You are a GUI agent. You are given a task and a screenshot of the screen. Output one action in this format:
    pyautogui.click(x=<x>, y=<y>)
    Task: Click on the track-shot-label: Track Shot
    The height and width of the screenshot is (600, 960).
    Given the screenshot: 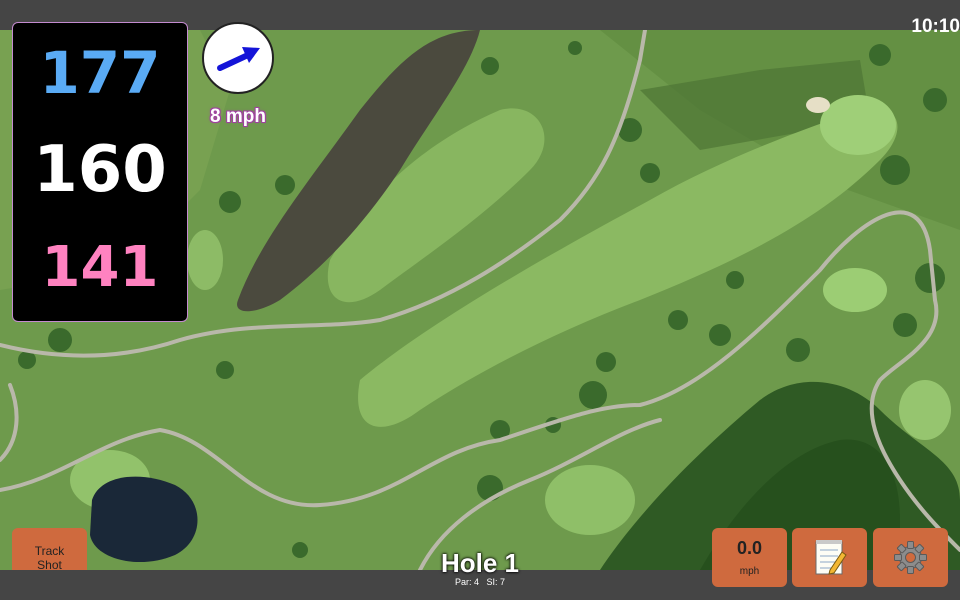 What is the action you would take?
    pyautogui.click(x=49, y=558)
    